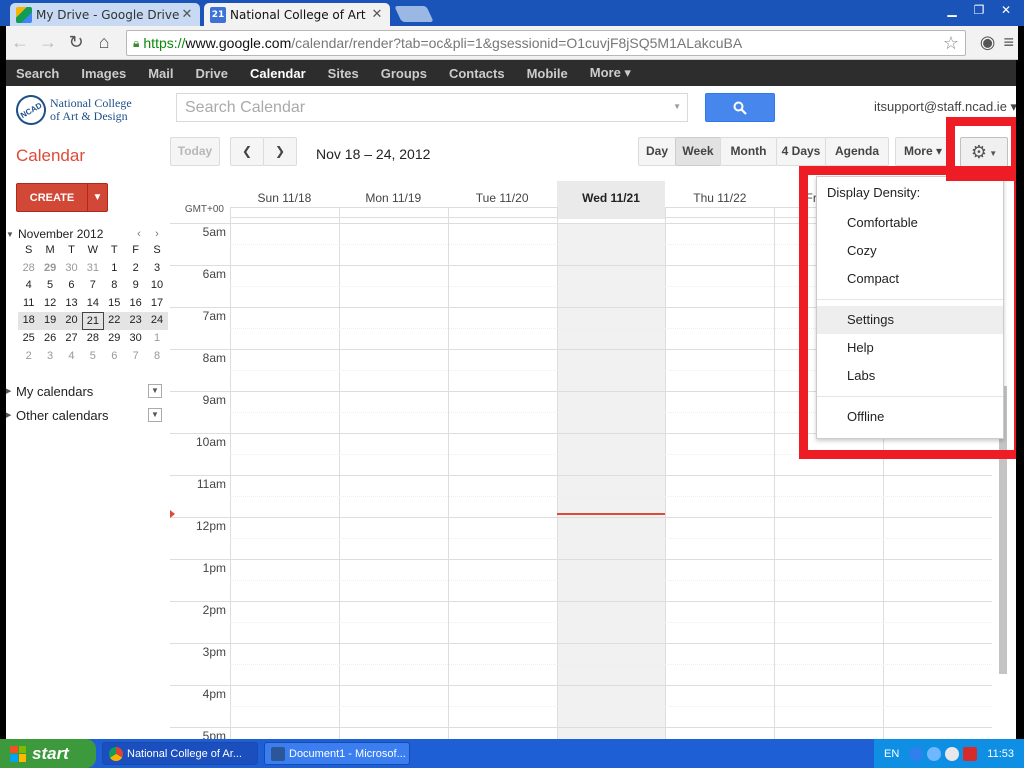  Describe the element at coordinates (84, 415) in the screenshot. I see `other-calendars-section: ▶ Other calendars ▼` at that location.